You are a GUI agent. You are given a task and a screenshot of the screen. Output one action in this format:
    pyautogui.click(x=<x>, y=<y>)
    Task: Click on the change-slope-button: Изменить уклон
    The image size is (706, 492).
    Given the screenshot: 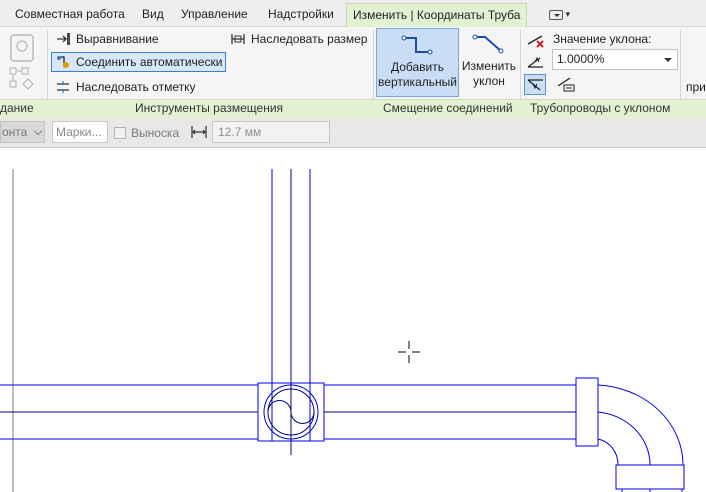 What is the action you would take?
    pyautogui.click(x=489, y=62)
    